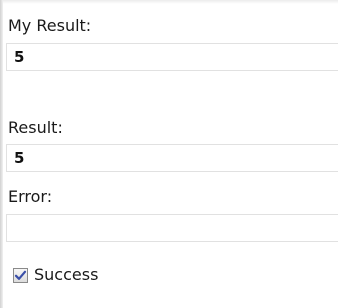  Describe the element at coordinates (172, 228) in the screenshot. I see `error-field` at that location.